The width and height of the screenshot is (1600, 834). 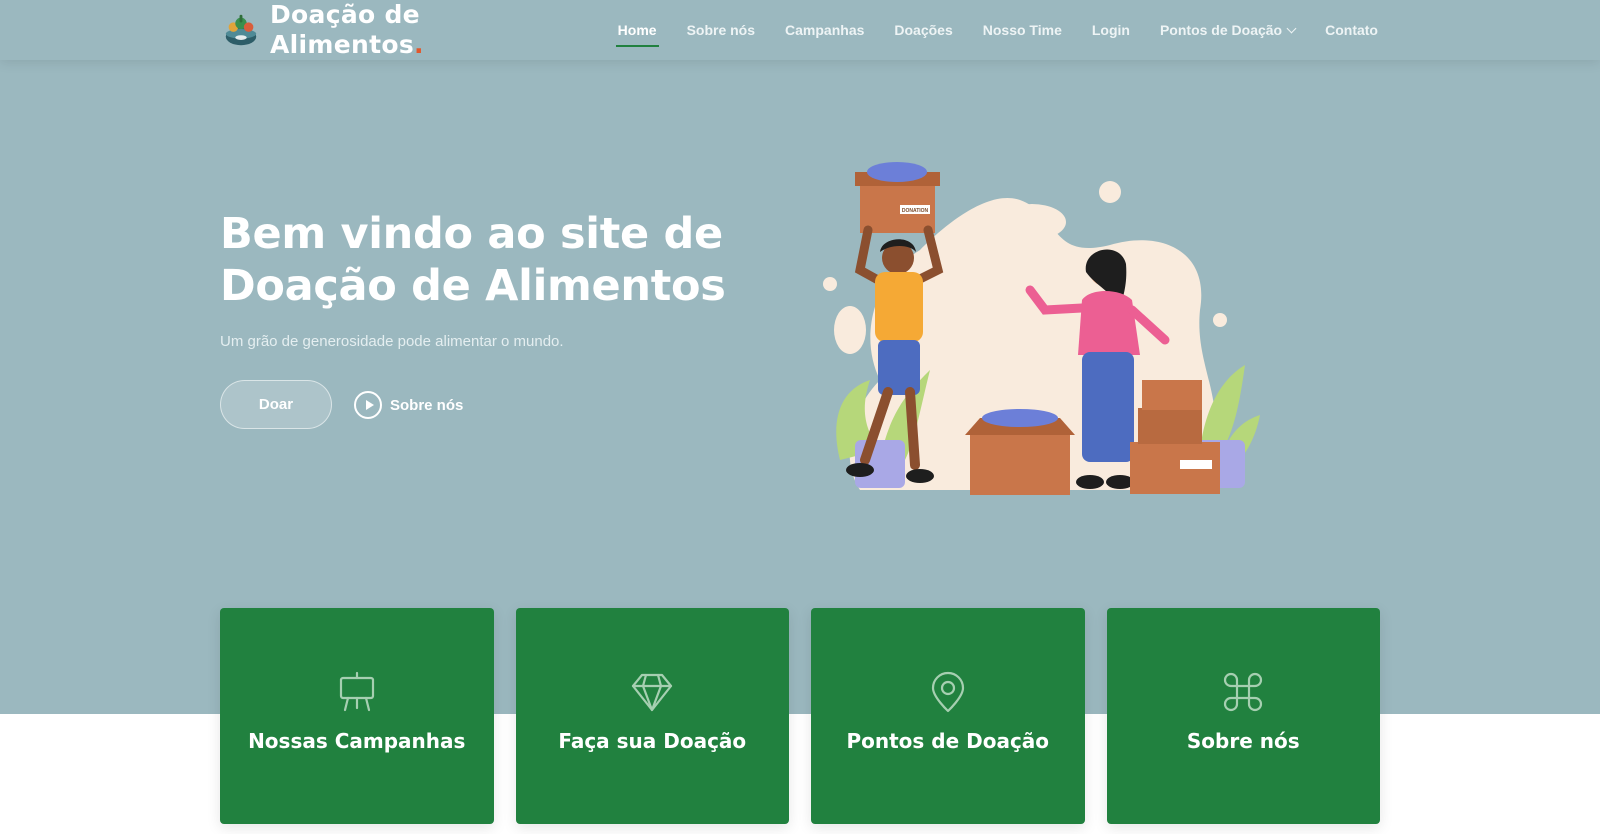 What do you see at coordinates (897, 172) in the screenshot?
I see `man-box-contents` at bounding box center [897, 172].